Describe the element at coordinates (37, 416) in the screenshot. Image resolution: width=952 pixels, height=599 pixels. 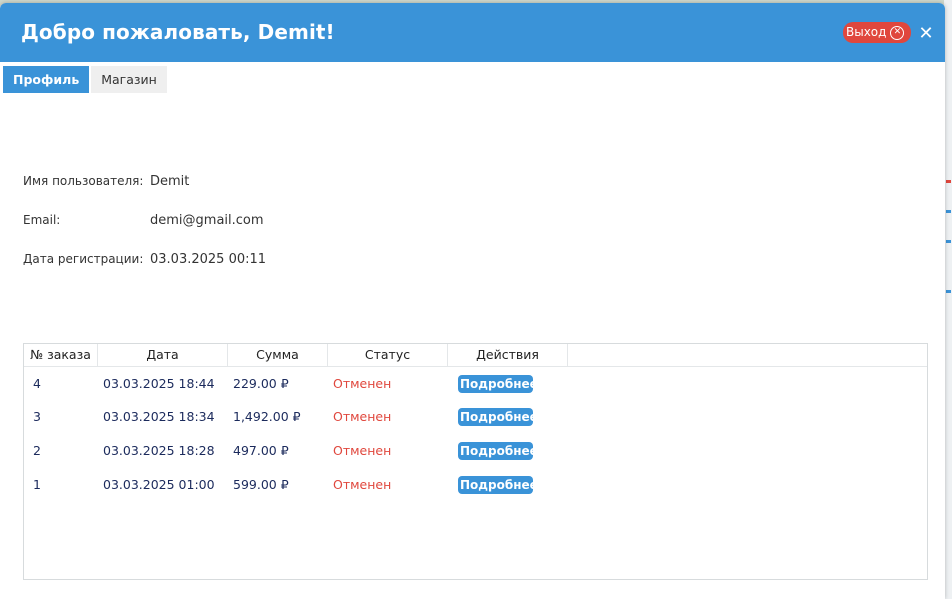
I see `order-id: 3` at that location.